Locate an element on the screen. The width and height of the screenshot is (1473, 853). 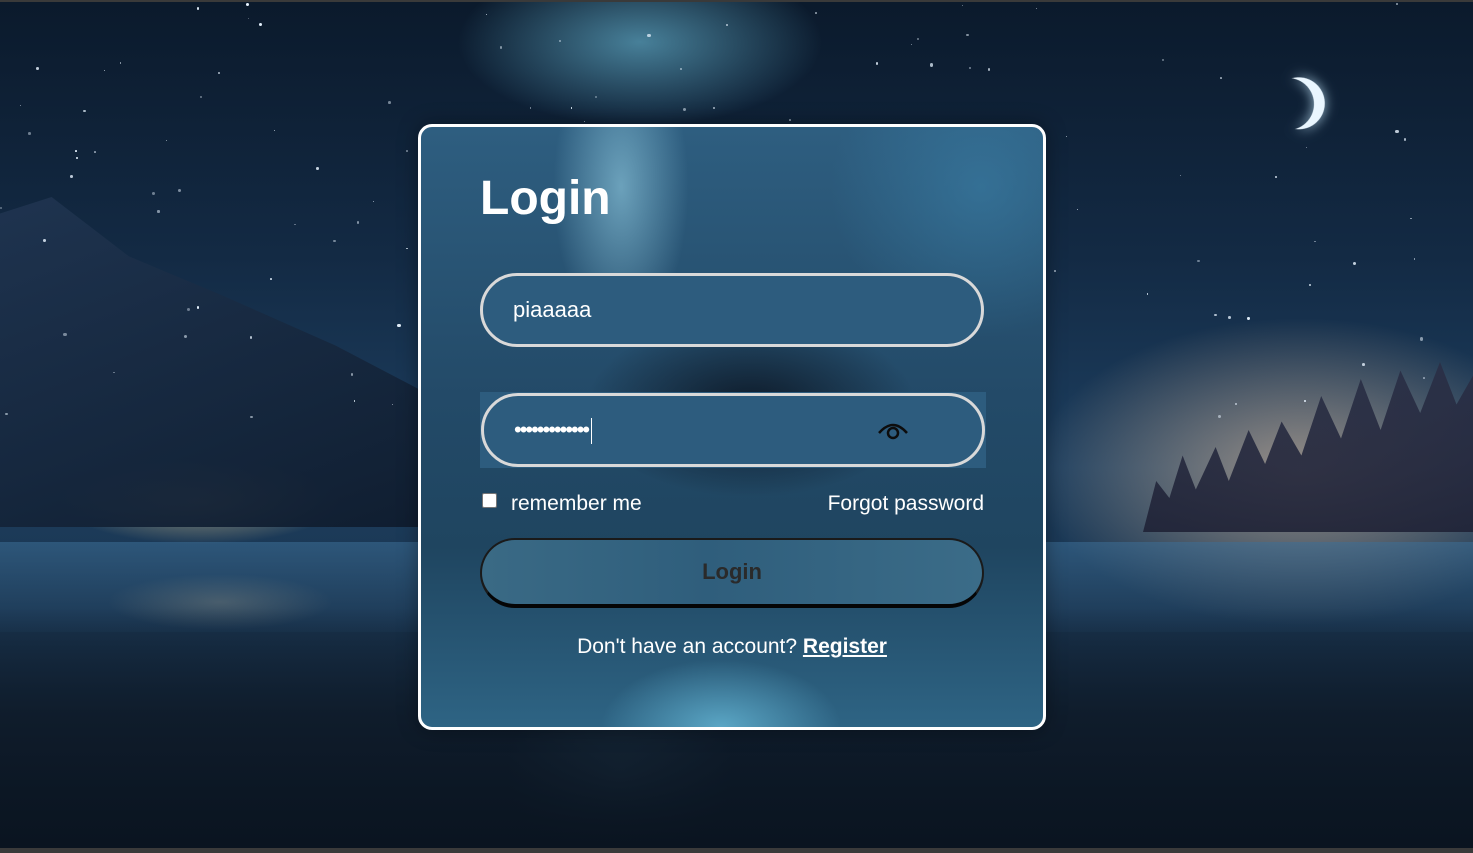
eye-icon is located at coordinates (893, 431).